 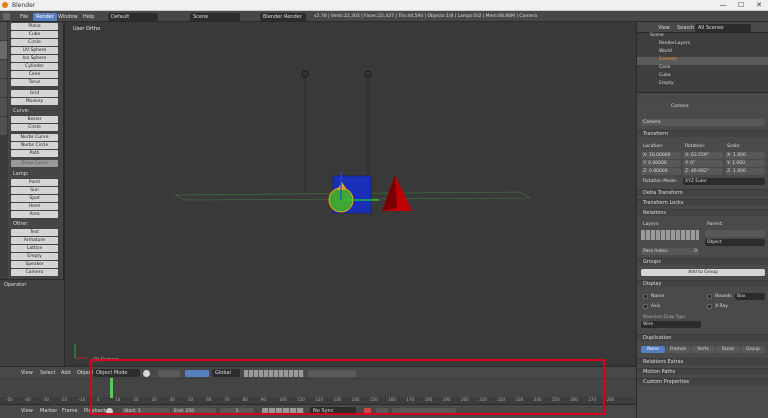 I want to click on add-cylinder-button: Cylinder, so click(x=34, y=66).